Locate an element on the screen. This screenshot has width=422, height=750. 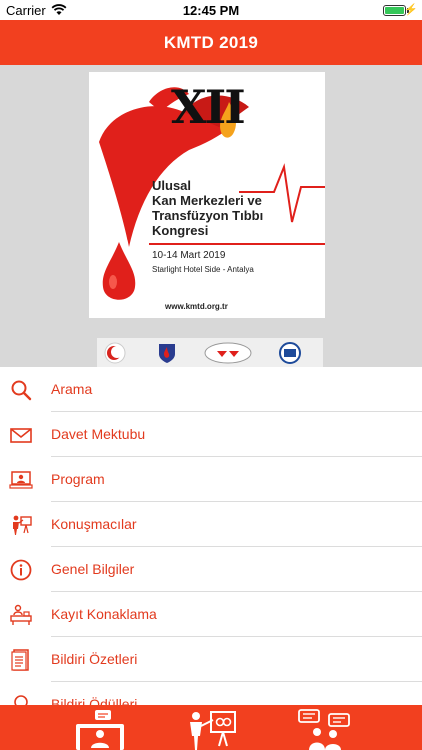
tab-discussion is located at coordinates (325, 729).